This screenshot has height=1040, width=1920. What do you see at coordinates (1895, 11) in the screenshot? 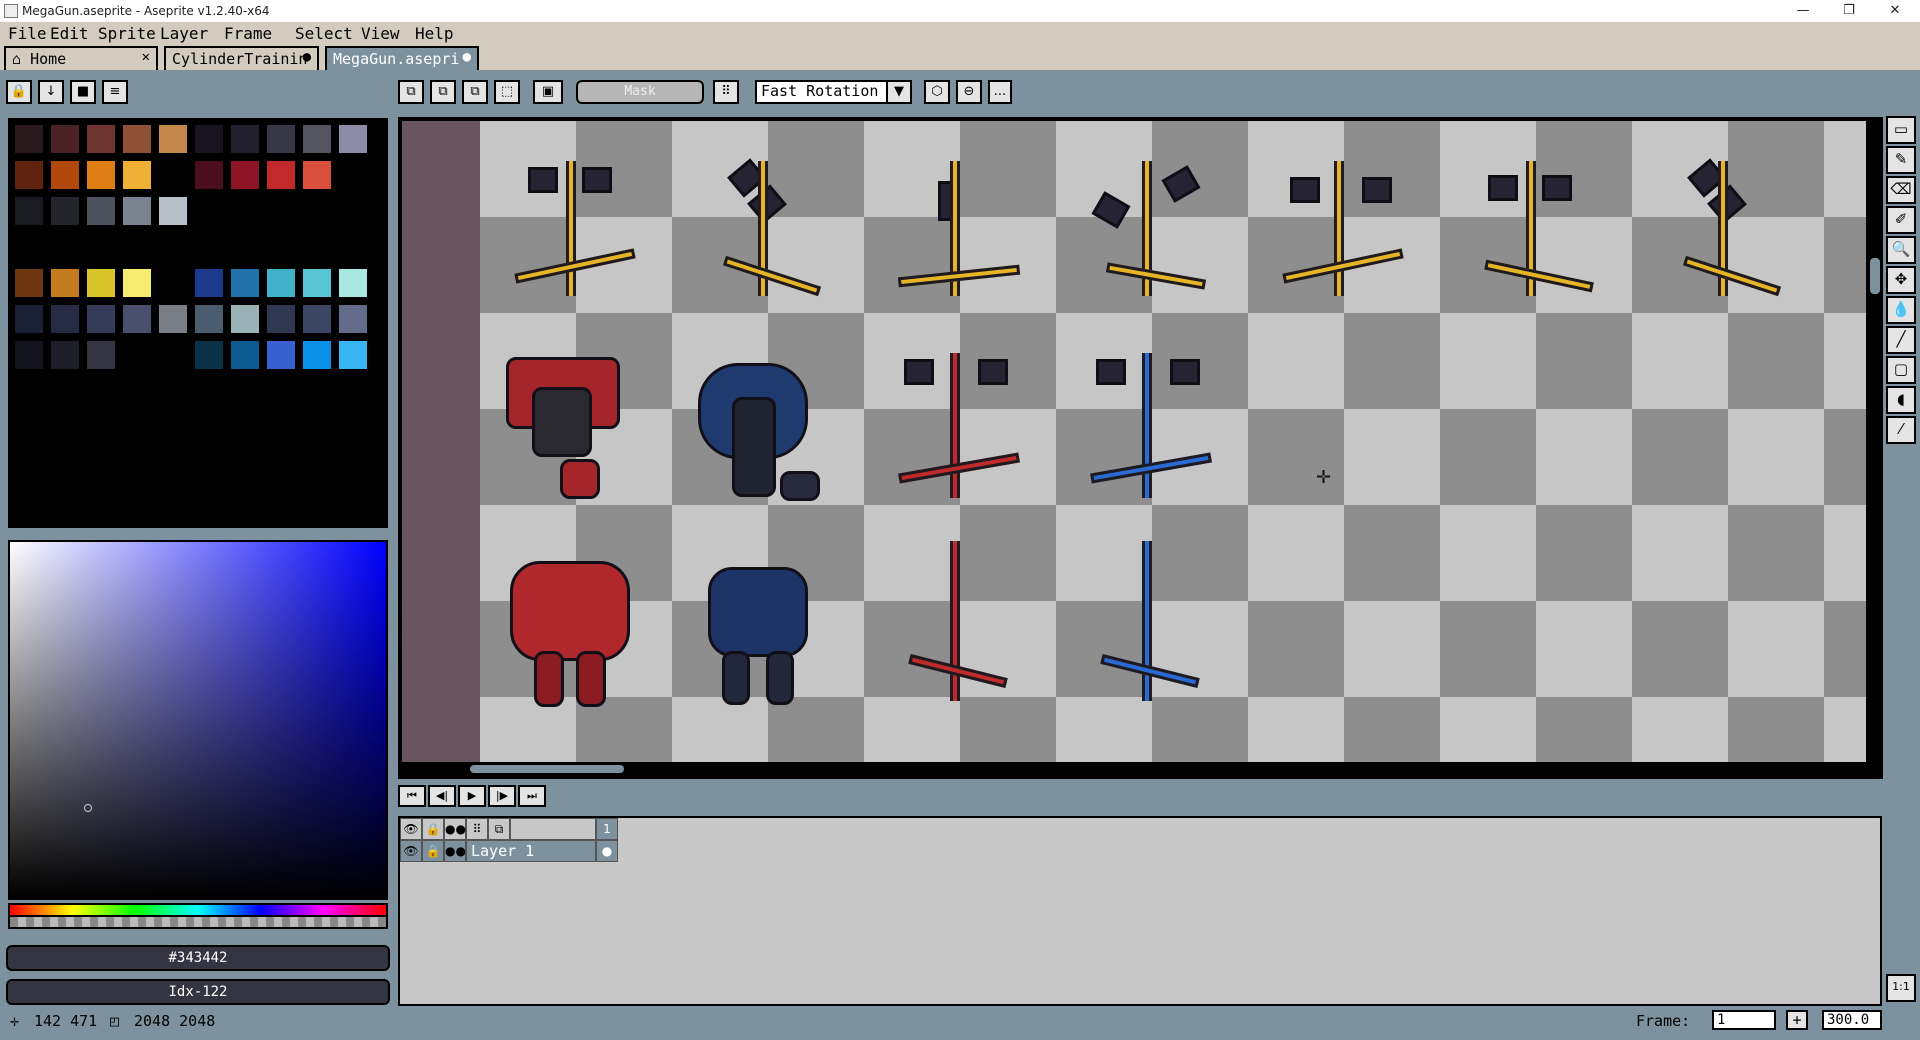
I see `close-window-button: ✕` at bounding box center [1895, 11].